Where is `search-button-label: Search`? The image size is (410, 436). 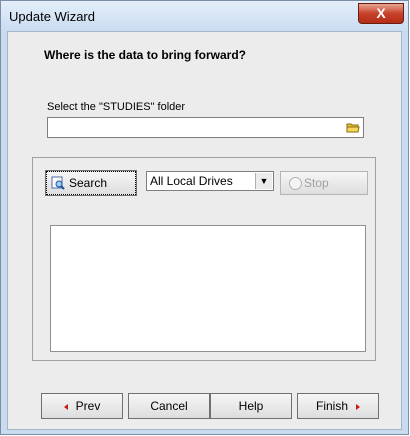
search-button-label: Search is located at coordinates (88, 183).